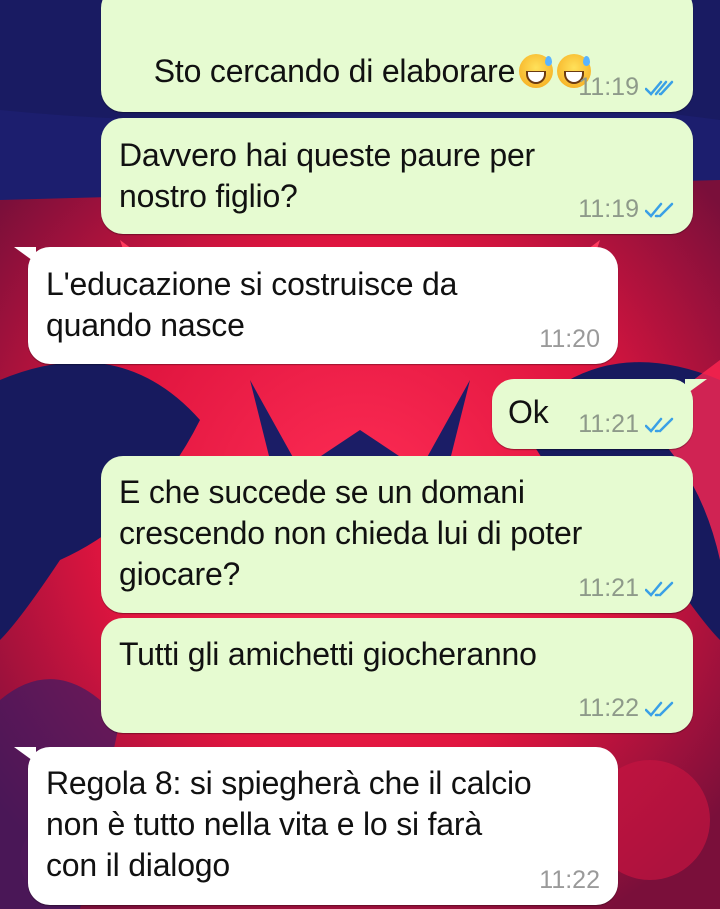 The width and height of the screenshot is (720, 909). I want to click on message-meta: 11:20, so click(569, 339).